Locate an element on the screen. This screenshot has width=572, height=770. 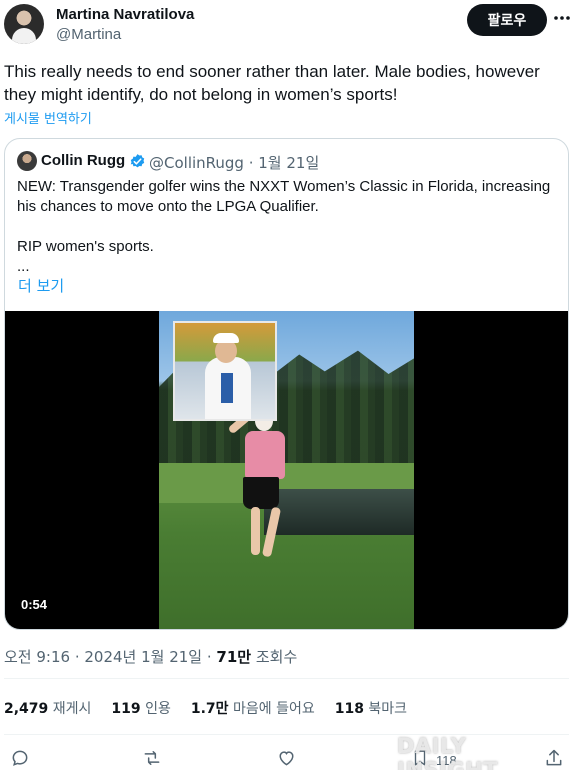
more-dots-icon is located at coordinates (562, 18).